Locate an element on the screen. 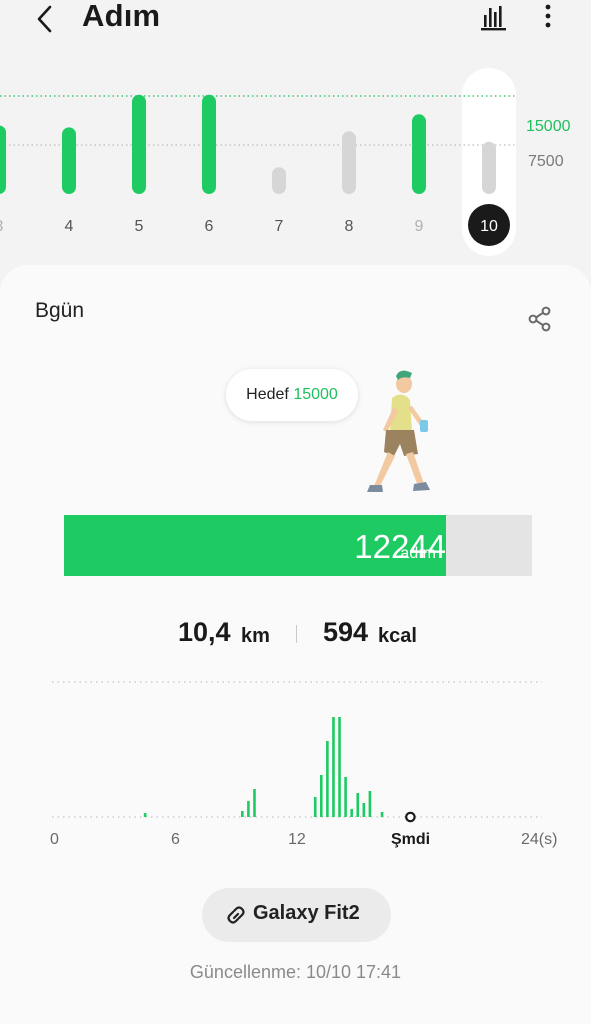  weekly-day-label: 9 is located at coordinates (419, 226).